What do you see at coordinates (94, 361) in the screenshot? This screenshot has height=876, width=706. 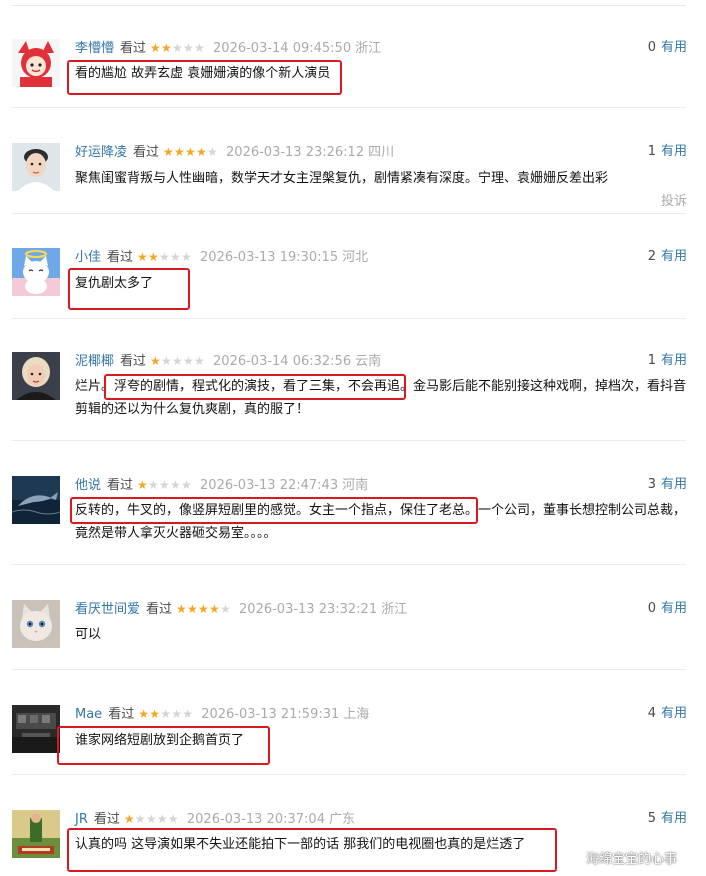 I see `username-link: 泥椰椰` at bounding box center [94, 361].